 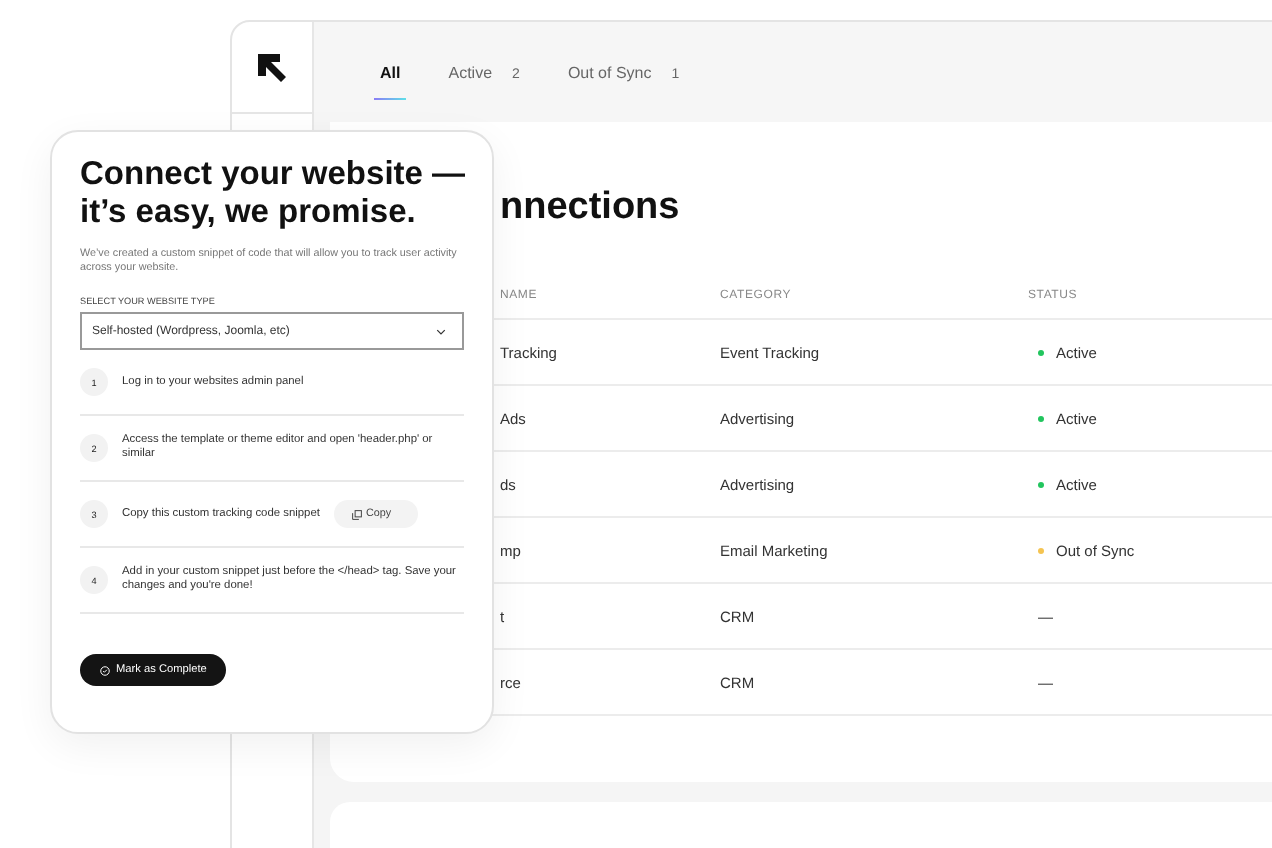 I want to click on arrow-logo-icon, so click(x=272, y=67).